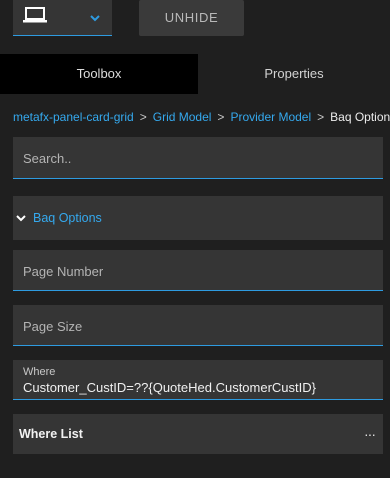 This screenshot has height=478, width=390. Describe the element at coordinates (198, 158) in the screenshot. I see `search-input: Search..` at that location.